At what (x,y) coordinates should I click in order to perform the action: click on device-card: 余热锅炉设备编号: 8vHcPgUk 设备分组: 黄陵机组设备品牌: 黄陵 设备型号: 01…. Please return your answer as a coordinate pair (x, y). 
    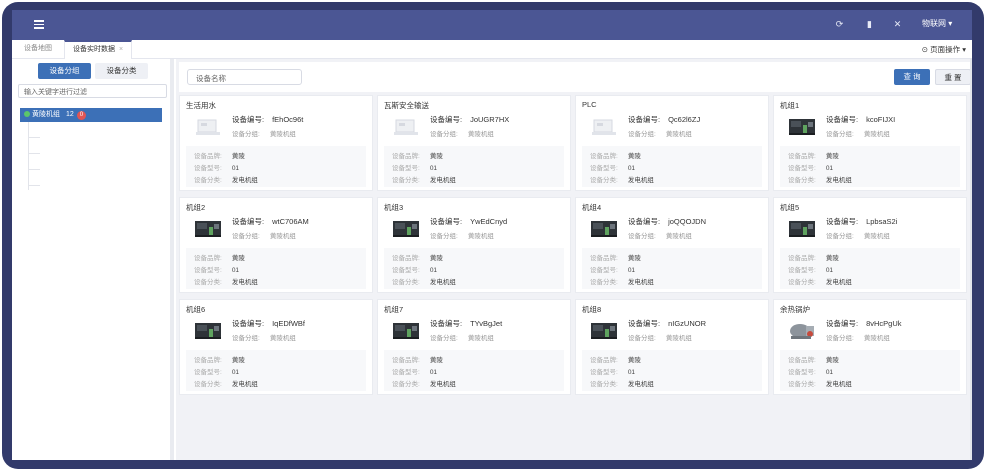
    Looking at the image, I should click on (870, 347).